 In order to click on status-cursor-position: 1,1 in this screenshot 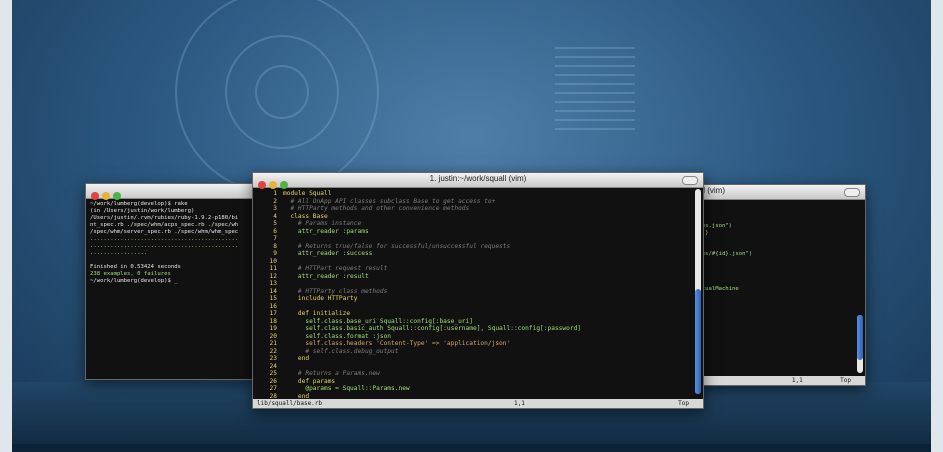, I will do `click(519, 403)`.